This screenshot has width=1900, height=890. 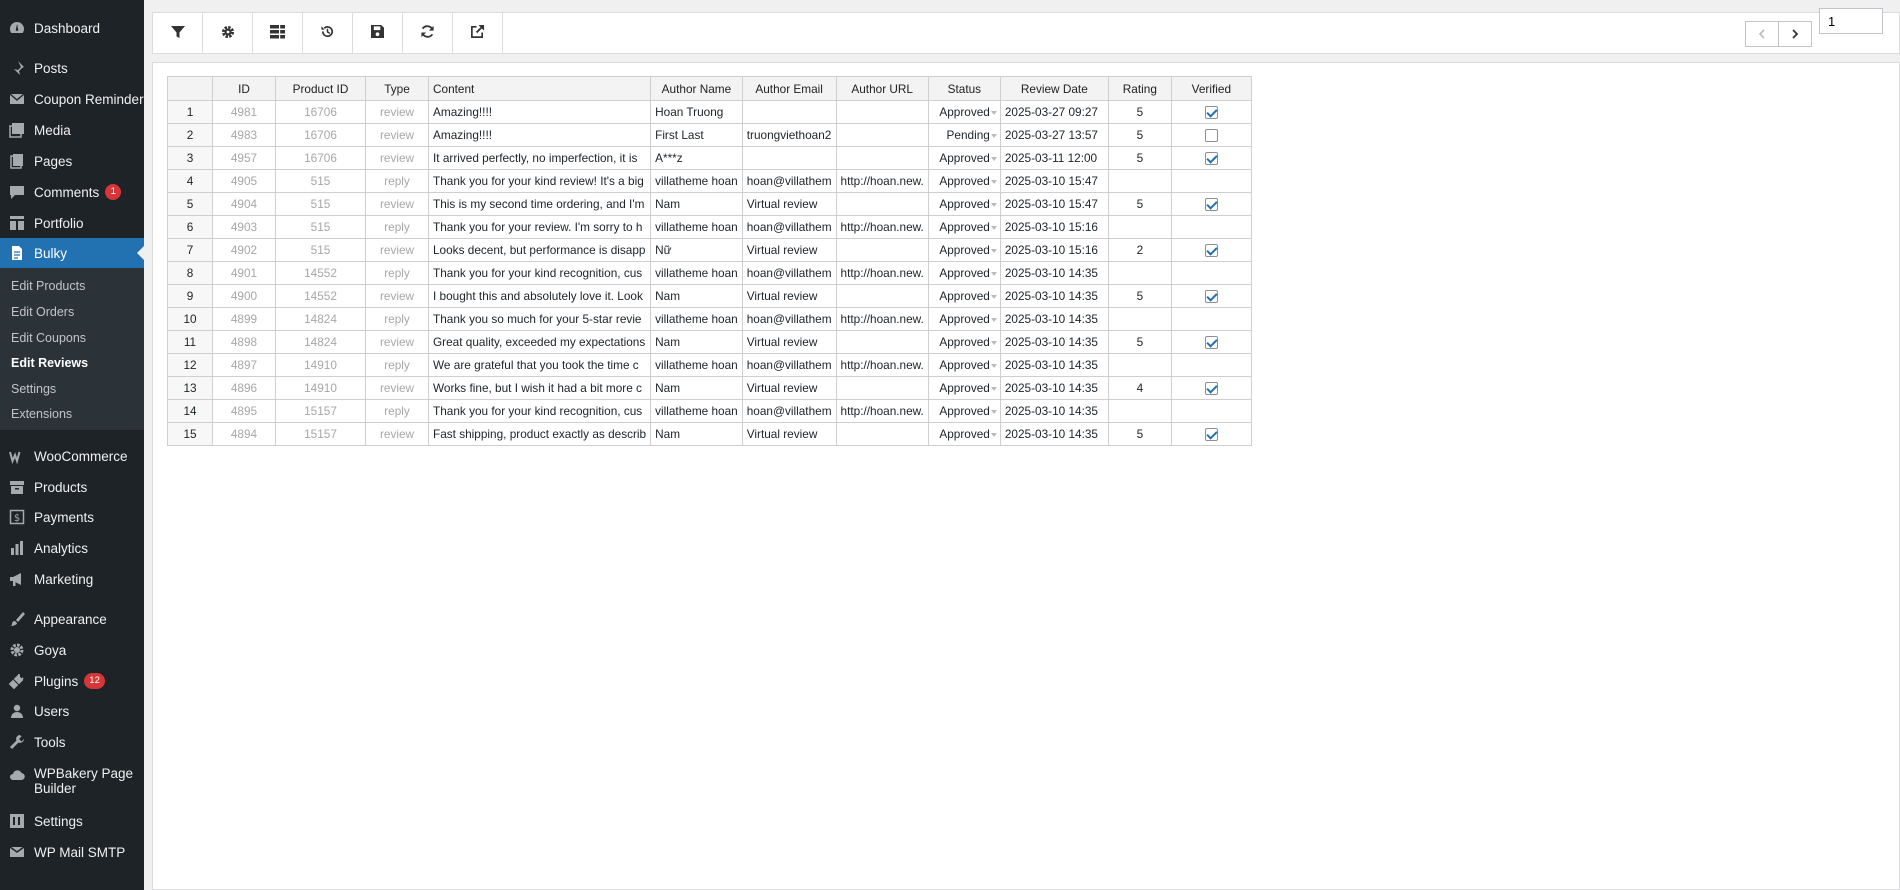 What do you see at coordinates (244, 227) in the screenshot?
I see `id-cell: 4903` at bounding box center [244, 227].